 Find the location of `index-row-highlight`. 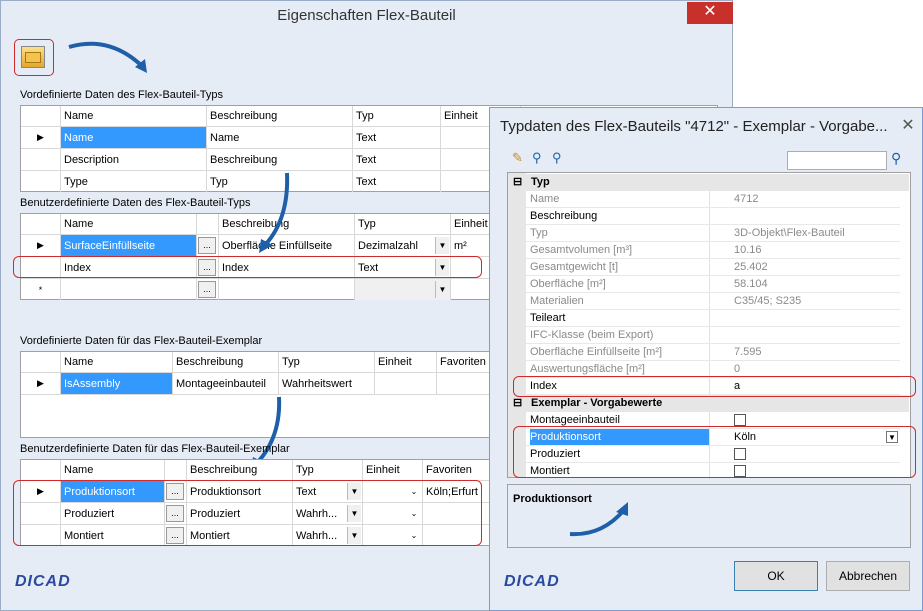

index-row-highlight is located at coordinates (247, 267).